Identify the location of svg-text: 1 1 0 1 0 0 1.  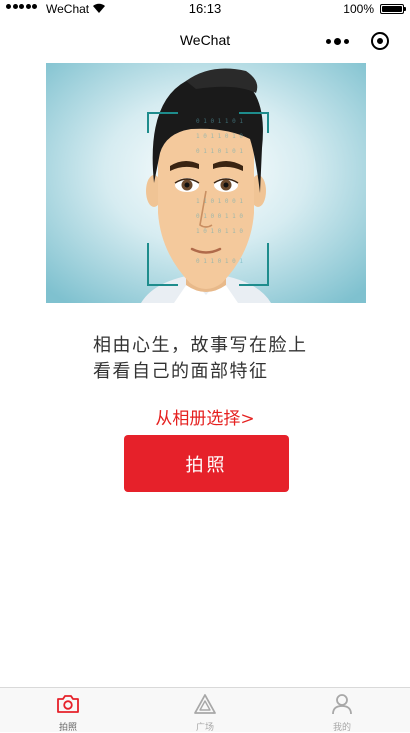
(219, 201).